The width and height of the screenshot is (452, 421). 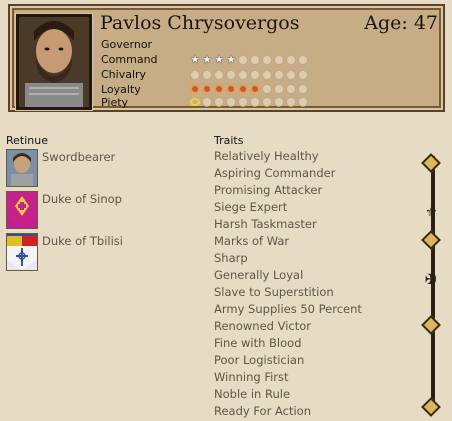 I want to click on traits-header: Traits, so click(x=229, y=140).